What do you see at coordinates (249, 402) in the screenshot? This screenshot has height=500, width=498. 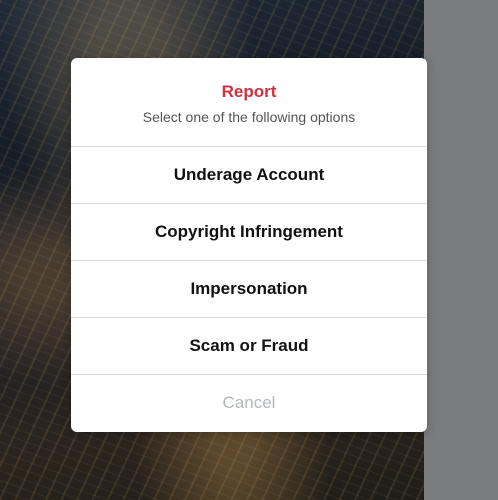 I see `cancel-button: Cancel` at bounding box center [249, 402].